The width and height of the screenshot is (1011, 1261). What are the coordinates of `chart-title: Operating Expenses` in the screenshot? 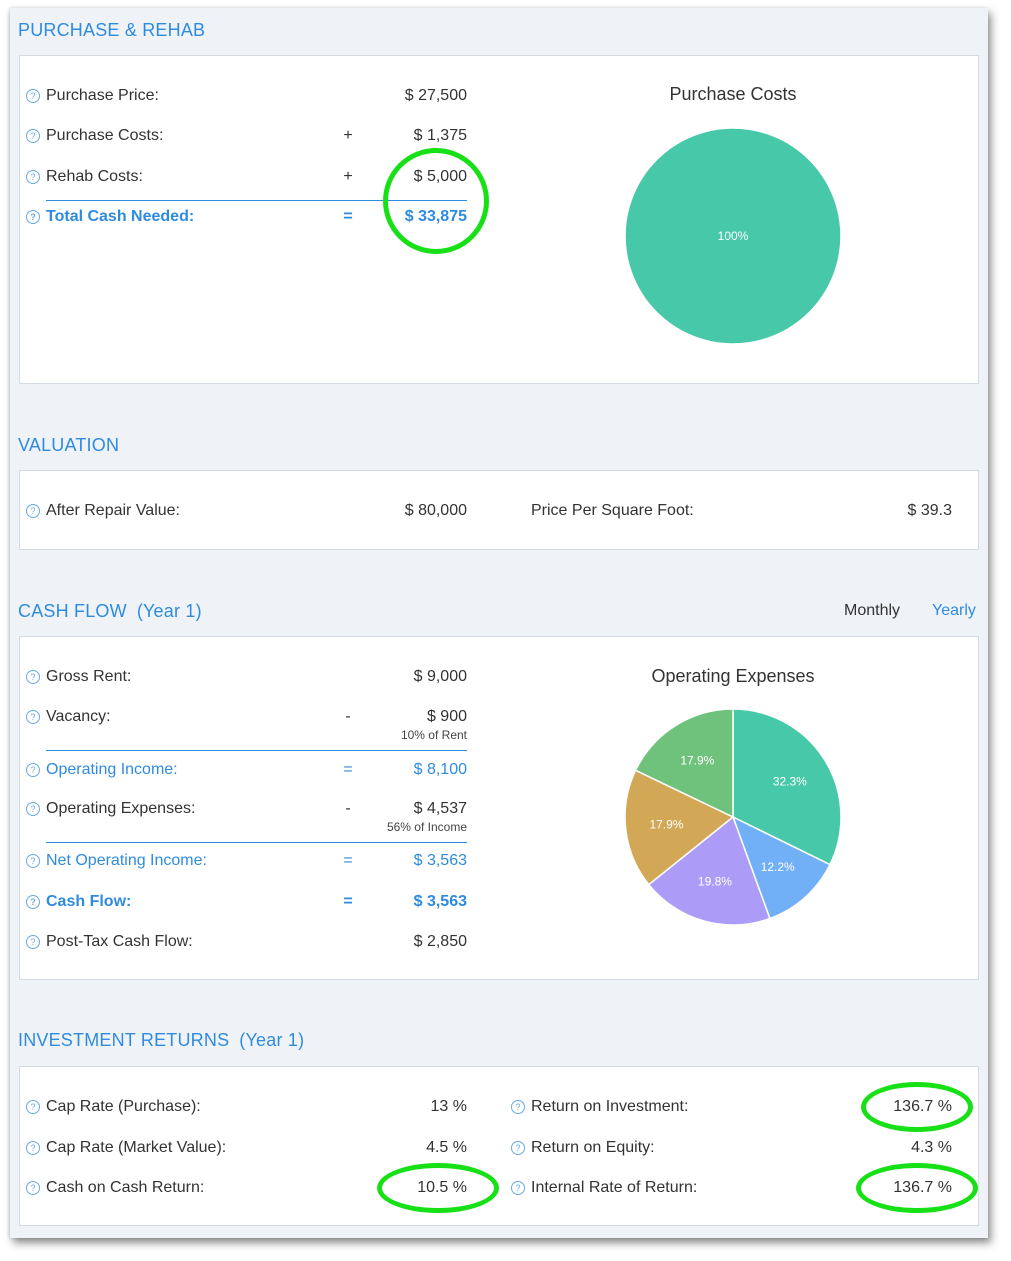 It's located at (733, 676).